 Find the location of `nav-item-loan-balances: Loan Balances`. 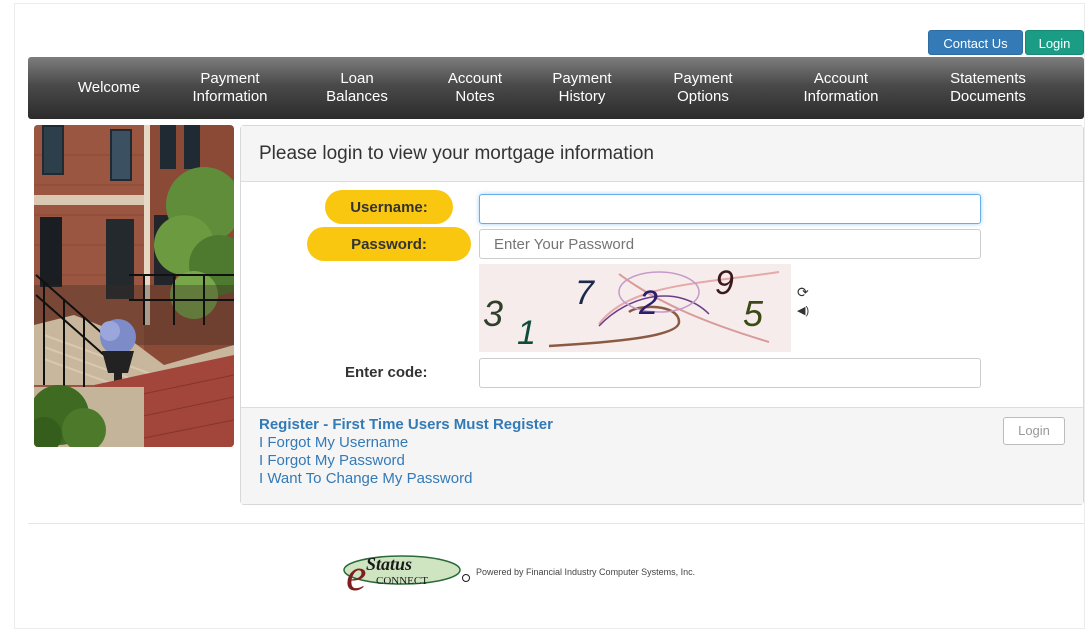

nav-item-loan-balances: Loan Balances is located at coordinates (357, 88).